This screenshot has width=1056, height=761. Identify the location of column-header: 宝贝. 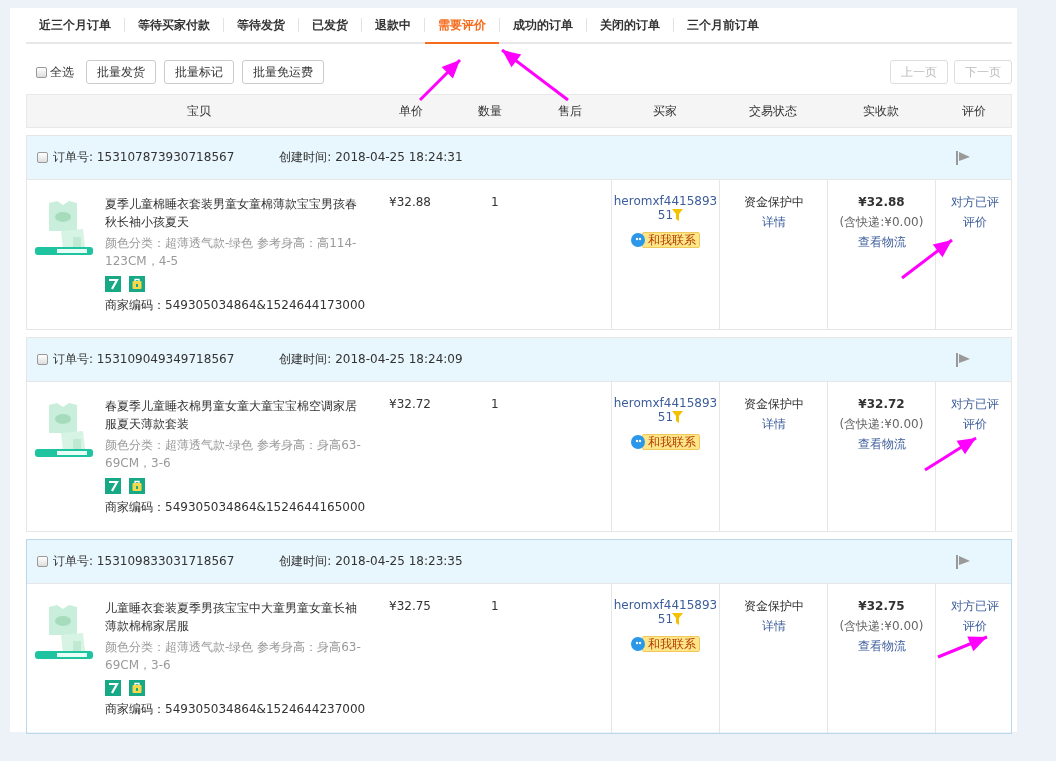
(199, 110).